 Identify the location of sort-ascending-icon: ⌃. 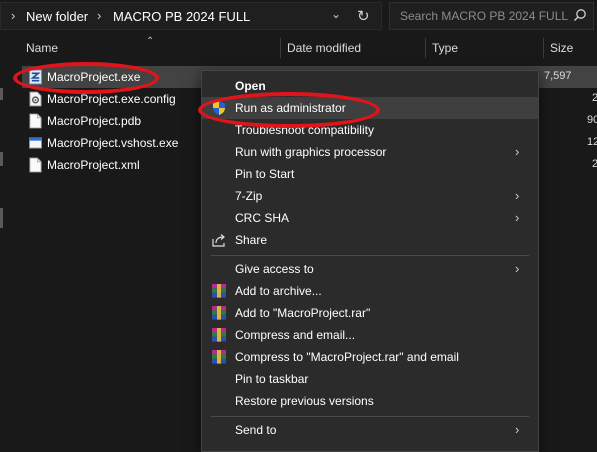
(150, 41).